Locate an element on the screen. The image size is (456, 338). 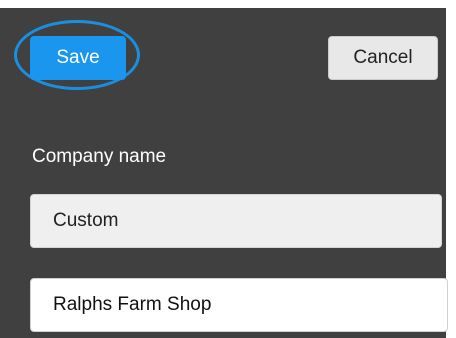
company-type-select: Custom is located at coordinates (236, 221).